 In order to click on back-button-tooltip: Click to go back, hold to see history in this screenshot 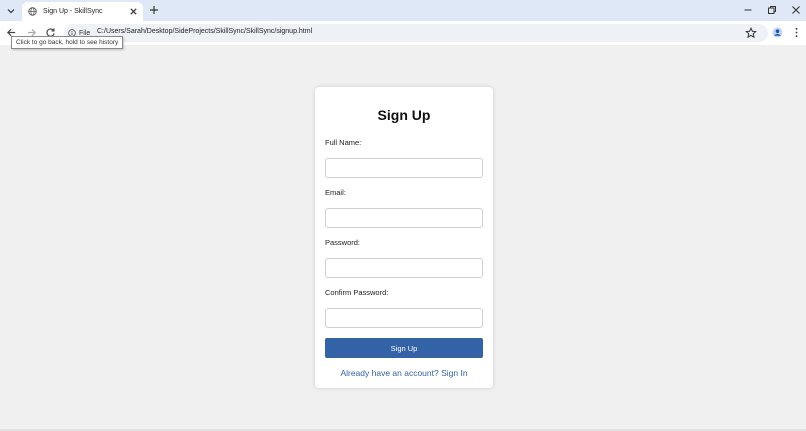, I will do `click(67, 42)`.